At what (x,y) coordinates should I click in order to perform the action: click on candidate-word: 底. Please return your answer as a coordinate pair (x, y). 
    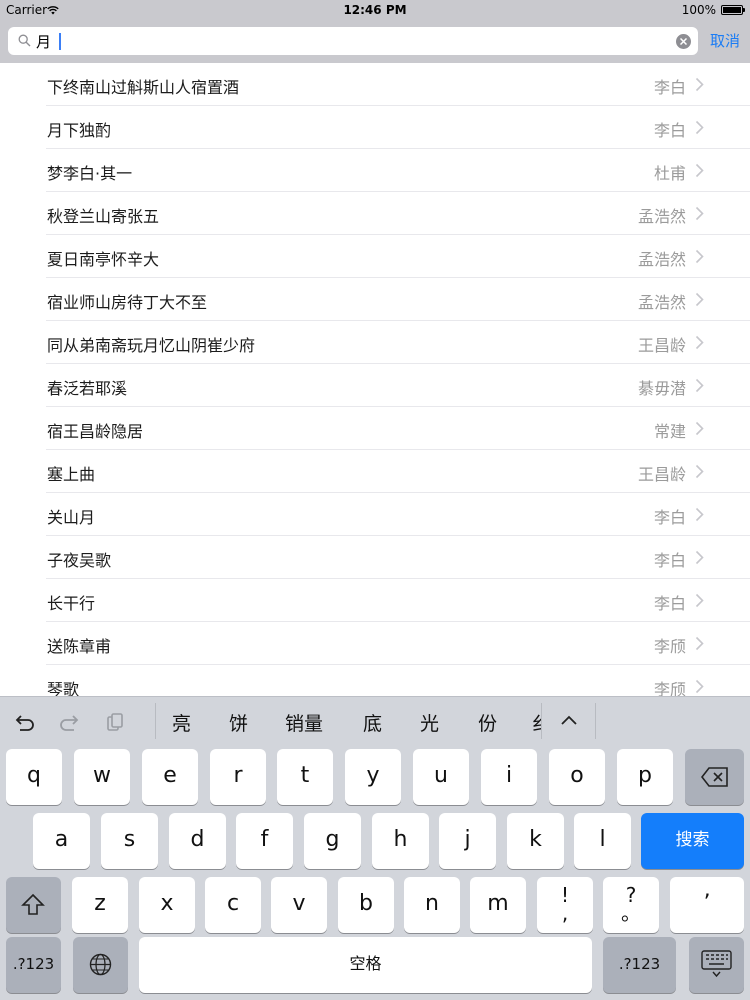
    Looking at the image, I should click on (372, 722).